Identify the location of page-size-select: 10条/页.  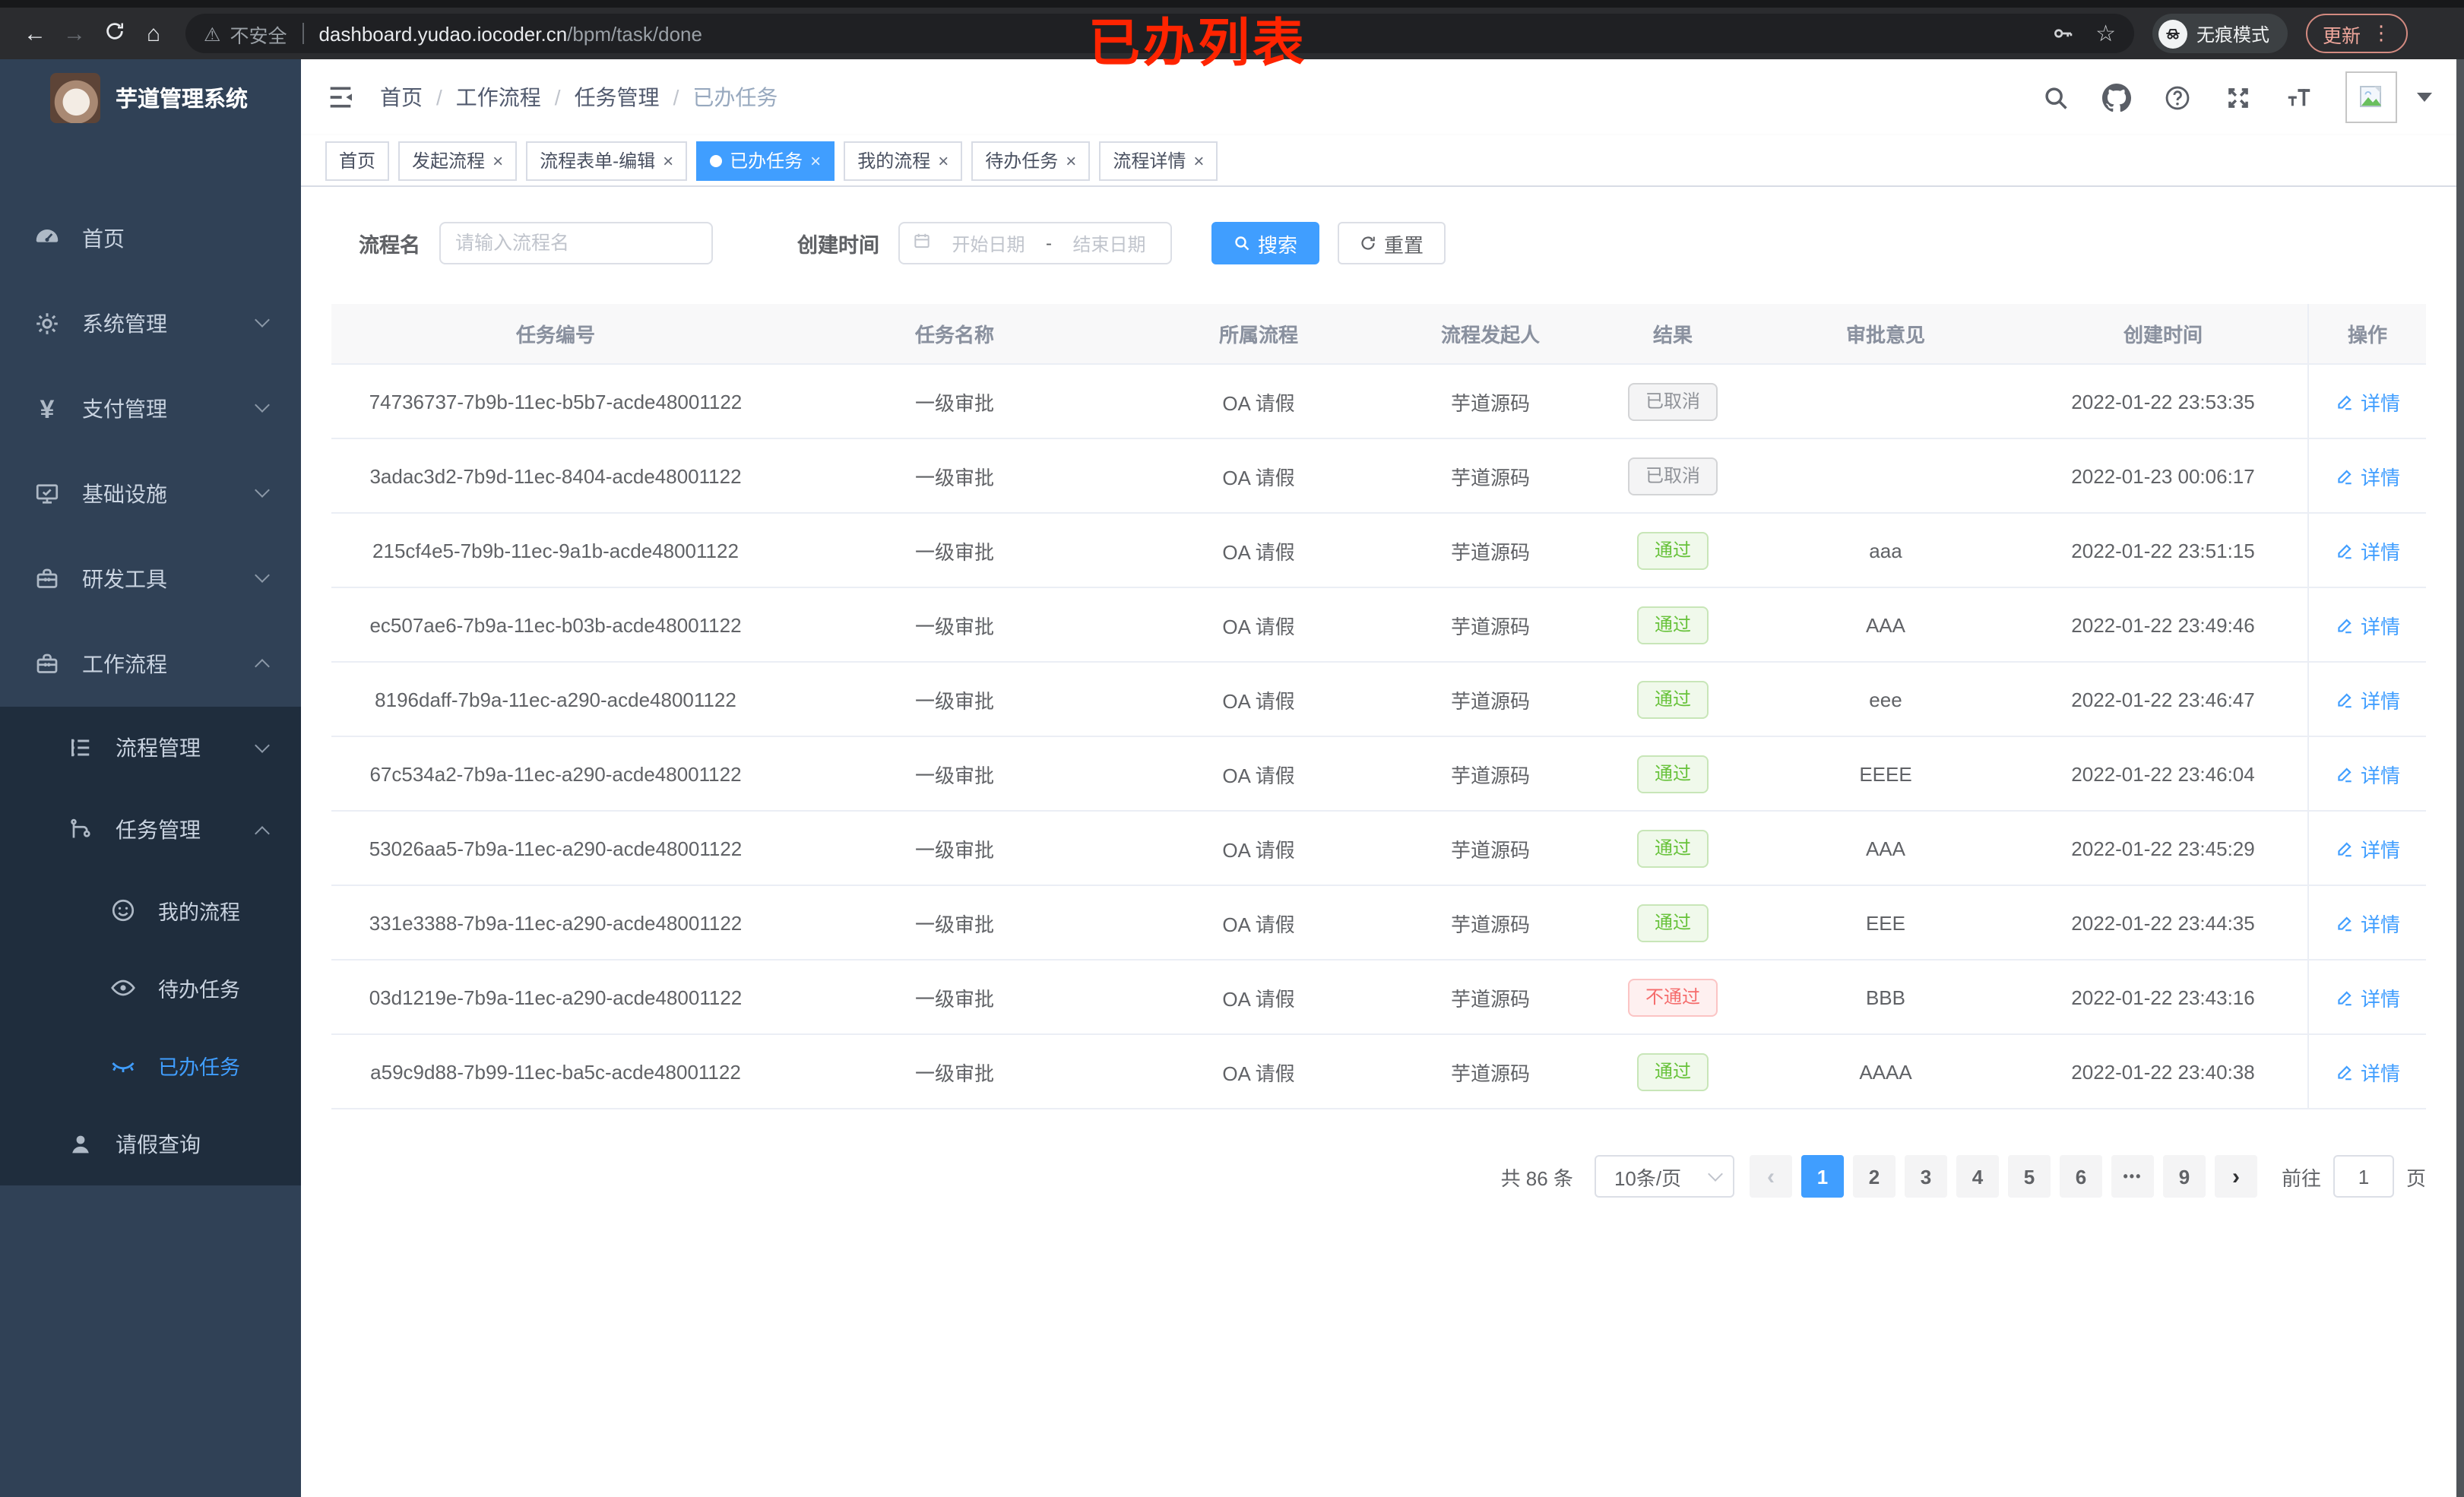
(1664, 1176).